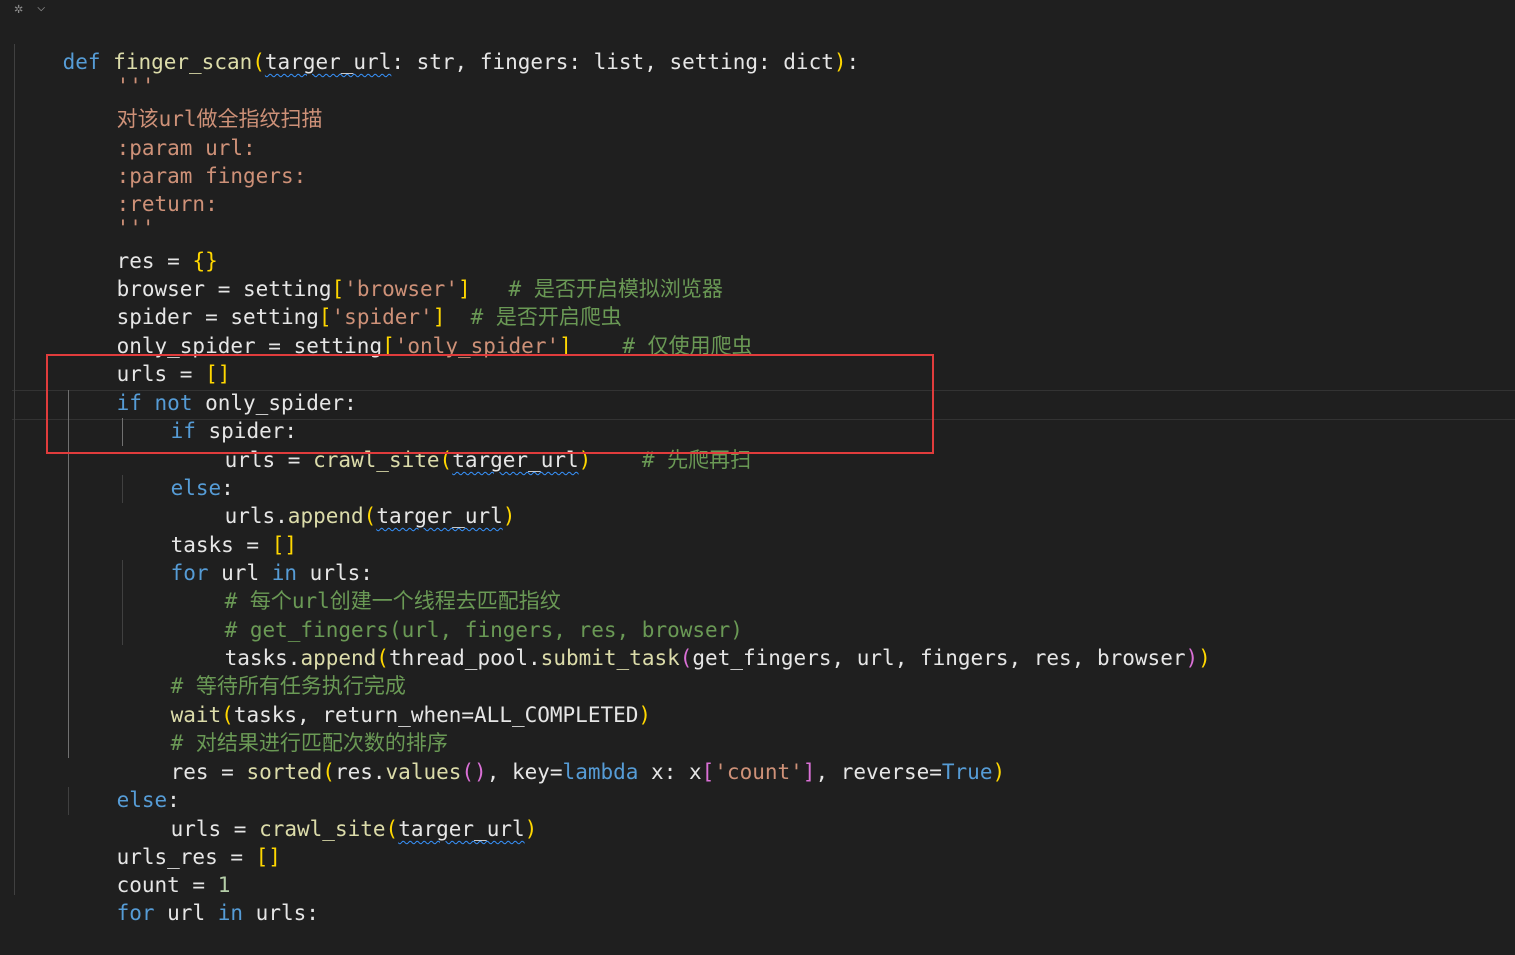  I want to click on code-line: res = {}, so click(115, 246).